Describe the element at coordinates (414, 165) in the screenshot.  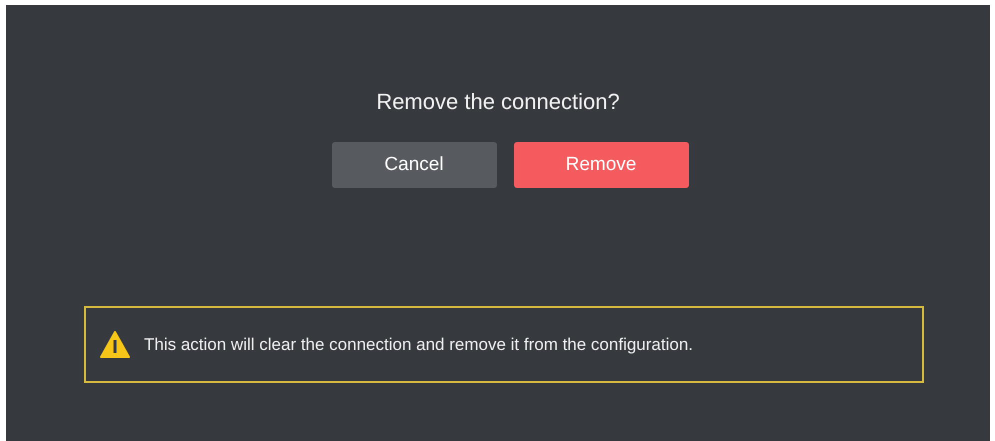
I see `cancel-button: Cancel` at that location.